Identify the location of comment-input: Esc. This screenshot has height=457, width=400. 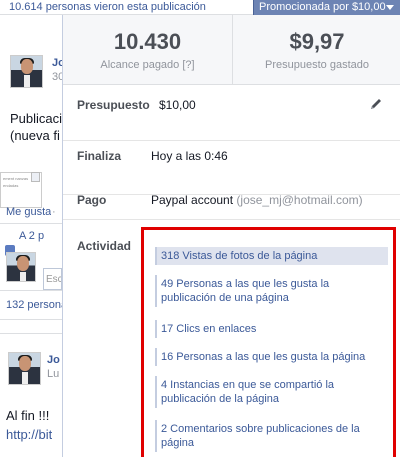
(52, 279).